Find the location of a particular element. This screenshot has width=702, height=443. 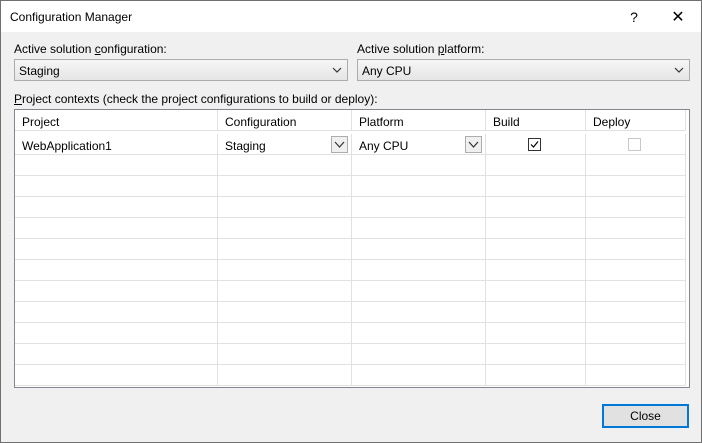

build-cell is located at coordinates (536, 144).